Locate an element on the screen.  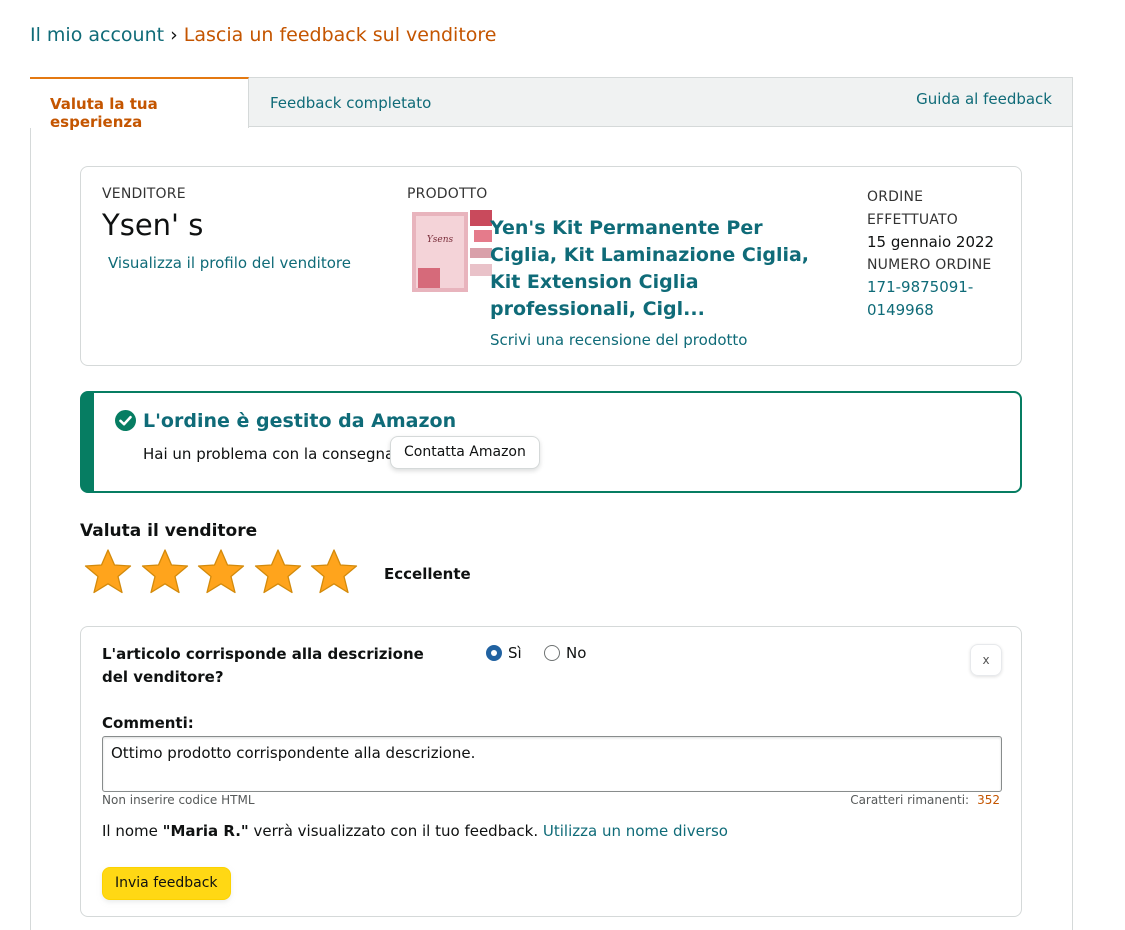
write-review-link: Scrivi una recensione del prodotto is located at coordinates (618, 340).